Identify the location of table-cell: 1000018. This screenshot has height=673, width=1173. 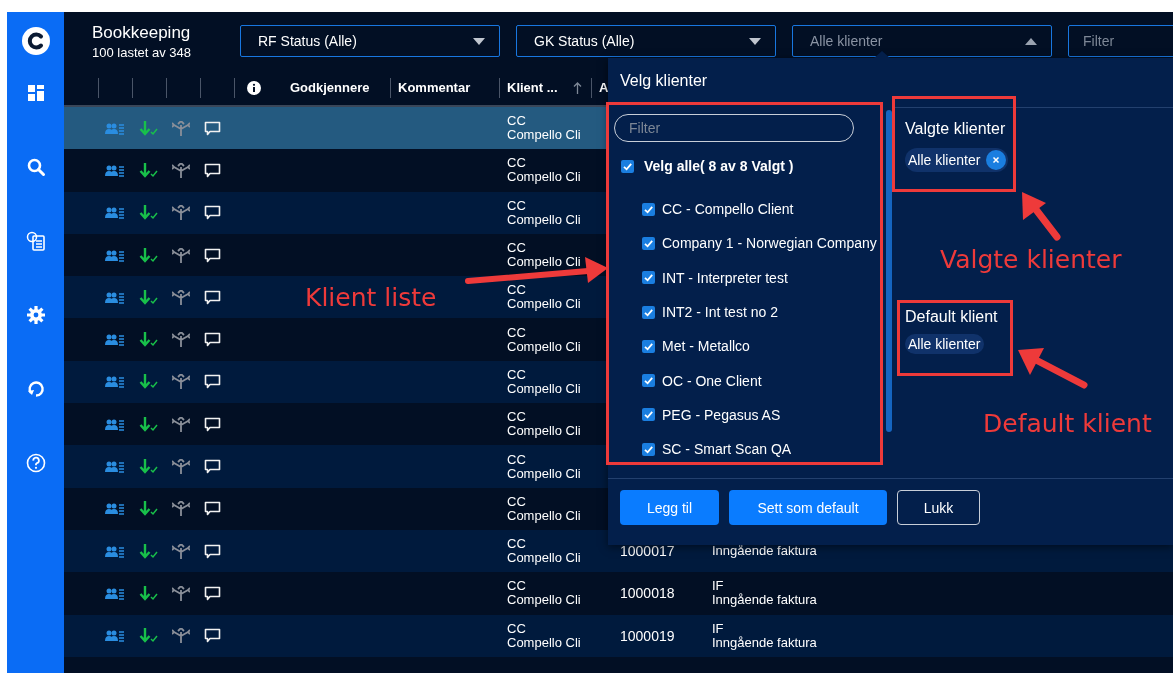
(647, 593).